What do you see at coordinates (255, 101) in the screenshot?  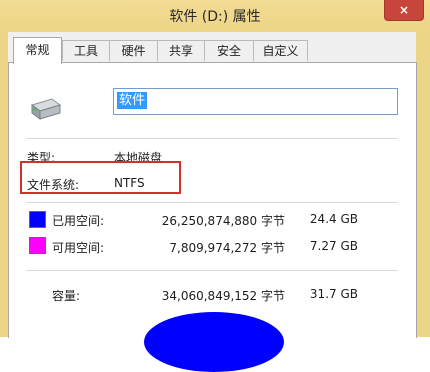 I see `drive-name-input: 软件` at bounding box center [255, 101].